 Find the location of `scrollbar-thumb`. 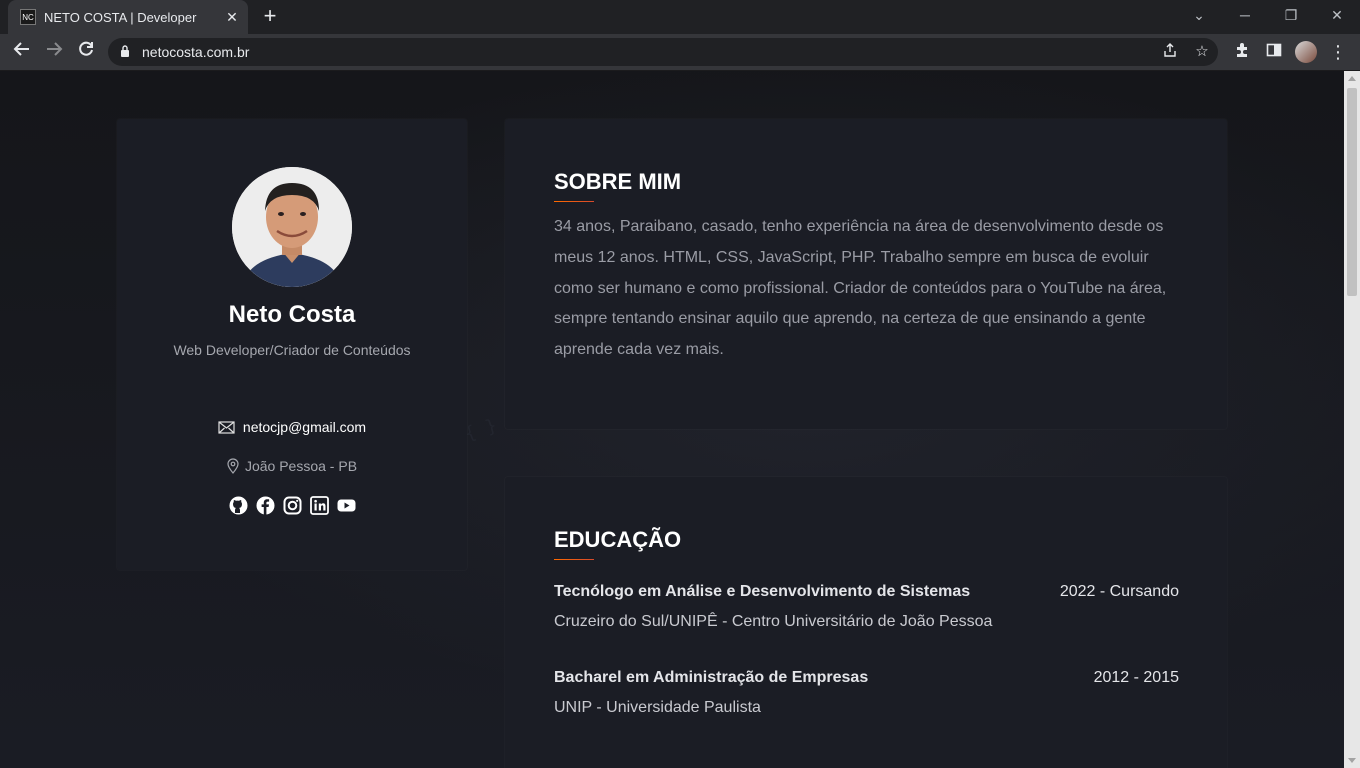

scrollbar-thumb is located at coordinates (1352, 192).